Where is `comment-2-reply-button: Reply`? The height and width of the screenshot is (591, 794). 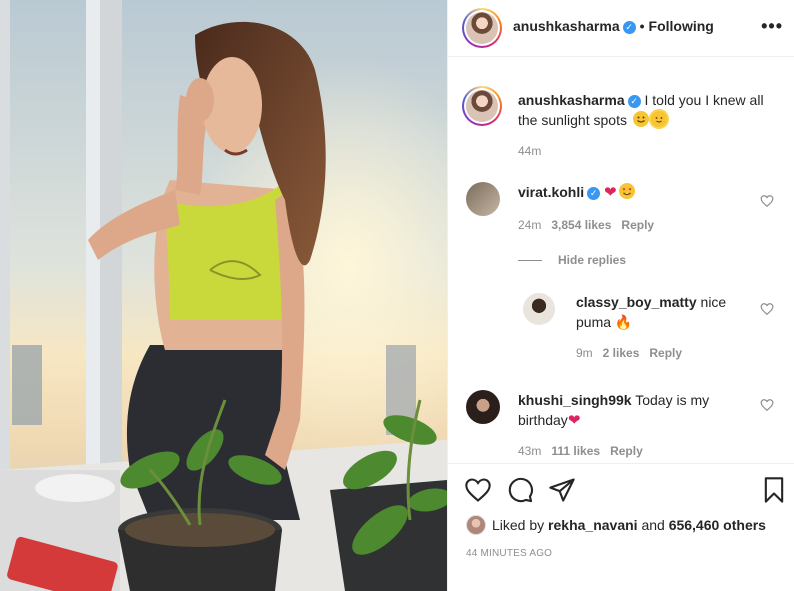
comment-2-reply-button: Reply is located at coordinates (665, 353).